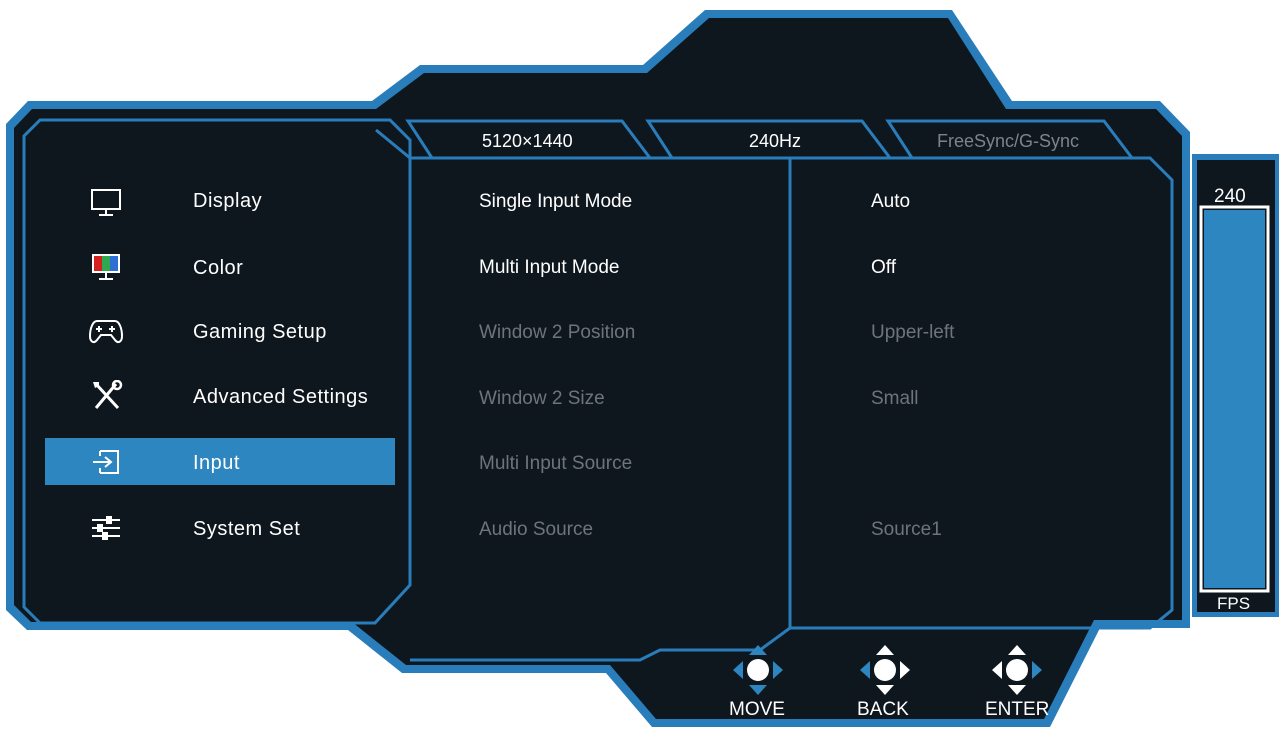  Describe the element at coordinates (1234, 399) in the screenshot. I see `fps-gauge-fill` at that location.